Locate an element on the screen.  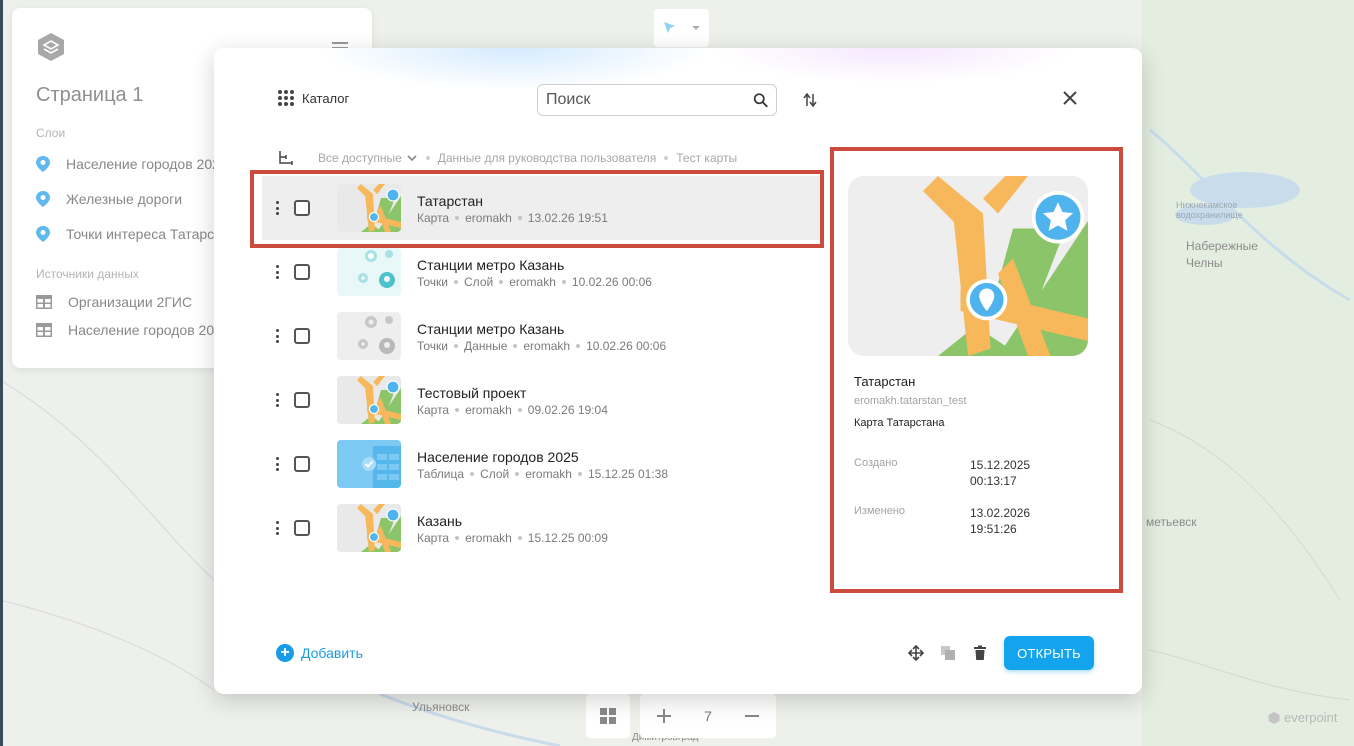
preview-title: Татарстан is located at coordinates (885, 381).